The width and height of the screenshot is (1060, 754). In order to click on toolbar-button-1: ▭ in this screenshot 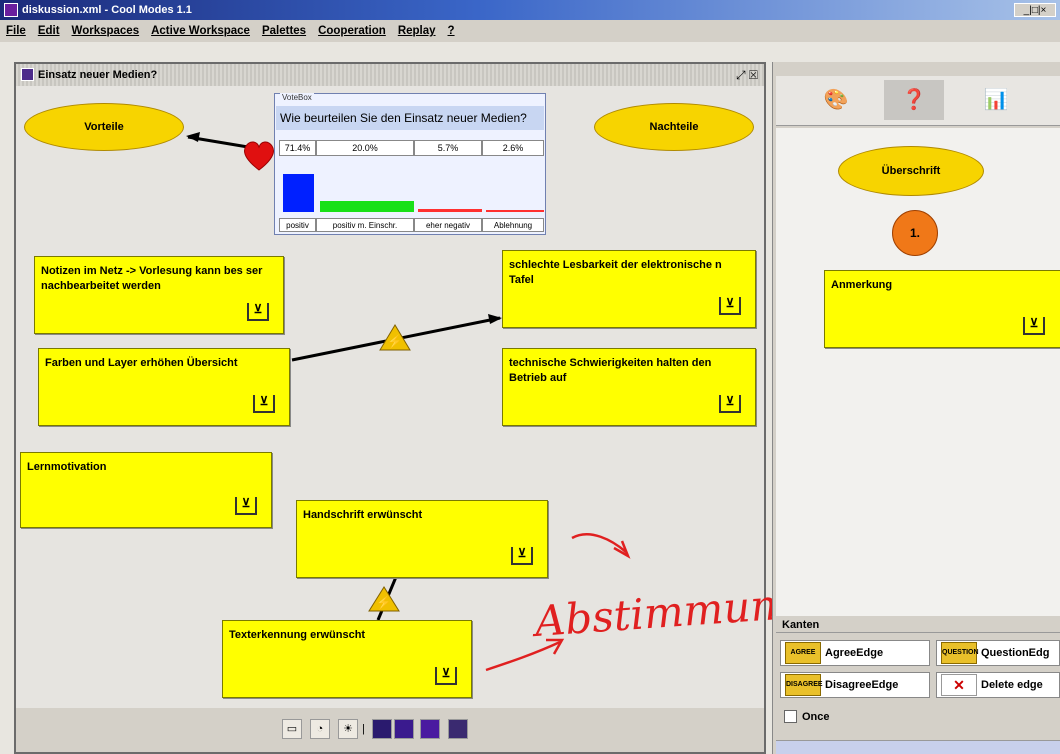, I will do `click(292, 729)`.